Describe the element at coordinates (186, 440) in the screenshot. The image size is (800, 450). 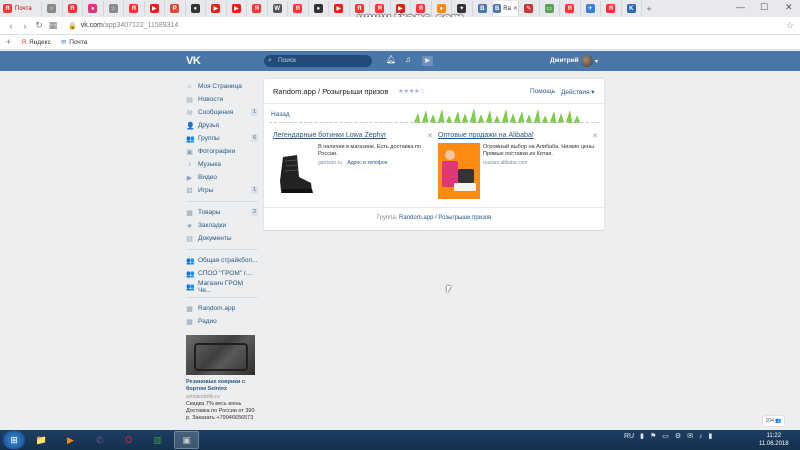
I see `taskbar-app-fraps: ▣` at that location.